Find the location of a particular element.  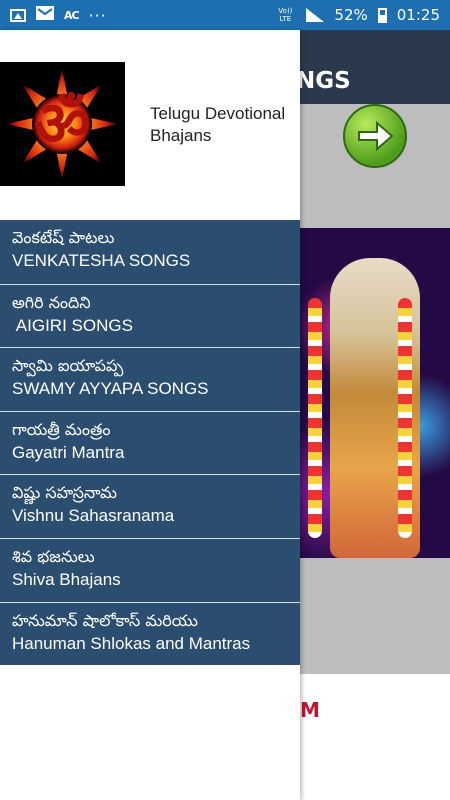

menu-item-english-label: SWAMY AYYAPA SONGS is located at coordinates (110, 389).